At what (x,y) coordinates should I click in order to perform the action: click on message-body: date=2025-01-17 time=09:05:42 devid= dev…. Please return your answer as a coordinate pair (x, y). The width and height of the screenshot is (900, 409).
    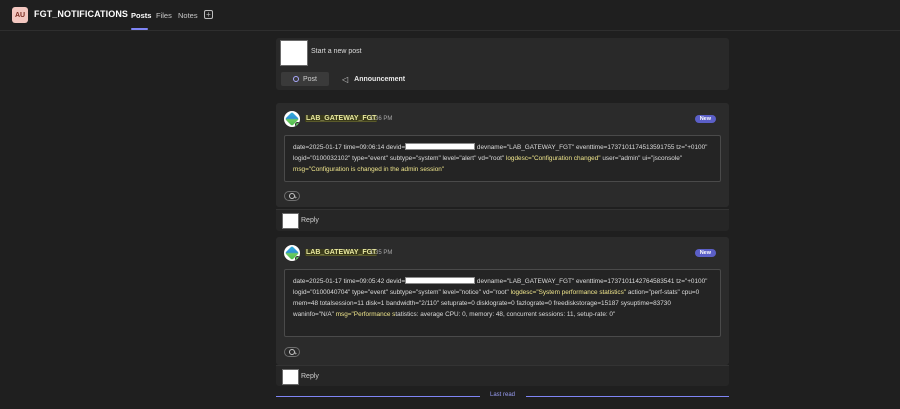
    Looking at the image, I should click on (502, 303).